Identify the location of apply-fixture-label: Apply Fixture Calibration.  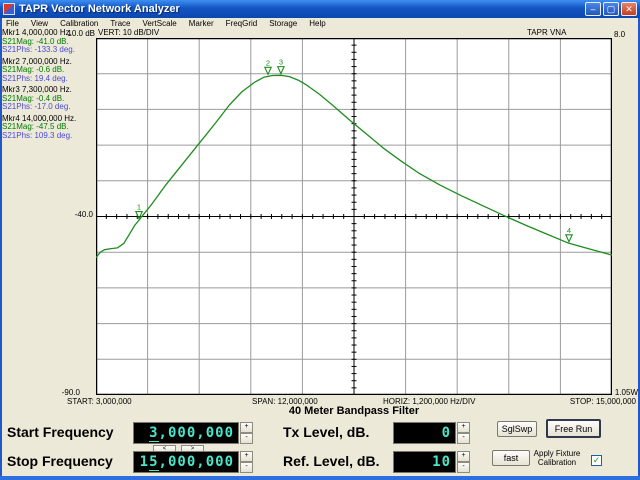
(557, 458).